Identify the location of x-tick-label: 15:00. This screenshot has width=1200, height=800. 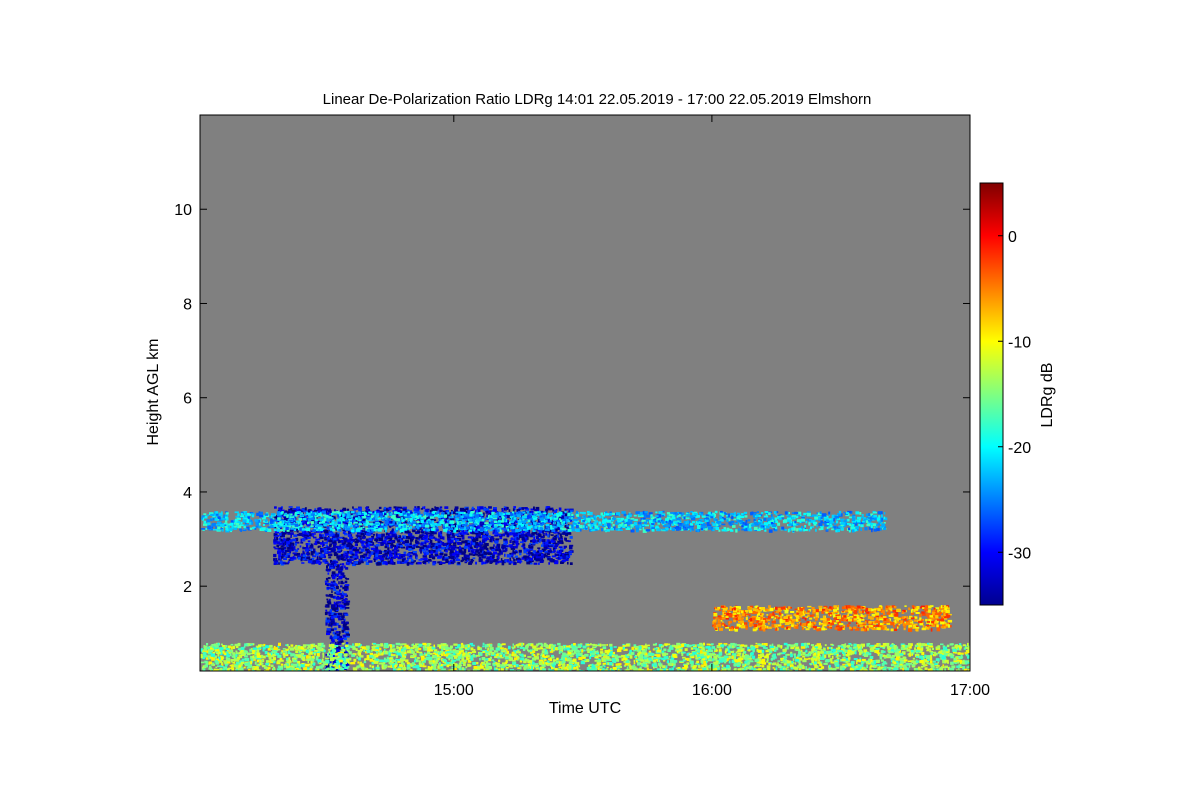
(454, 690).